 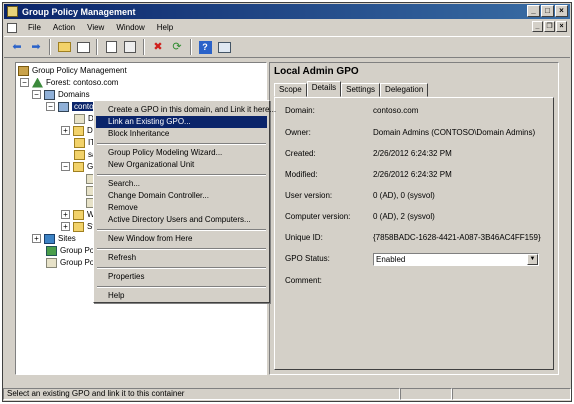 I want to click on user-version-value: 0 (AD), 0 (sysvol), so click(x=404, y=195).